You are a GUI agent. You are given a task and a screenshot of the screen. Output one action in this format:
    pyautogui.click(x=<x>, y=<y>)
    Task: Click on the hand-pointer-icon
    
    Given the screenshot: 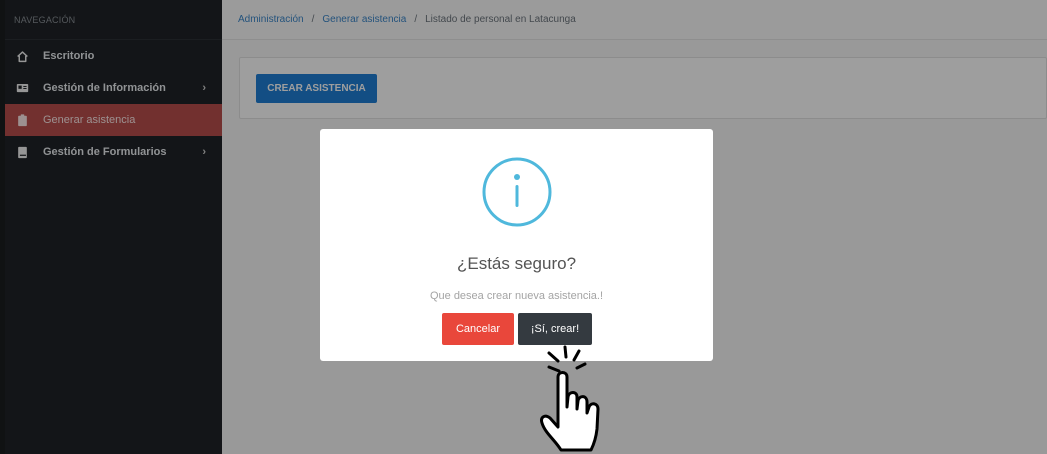 What is the action you would take?
    pyautogui.click(x=570, y=398)
    